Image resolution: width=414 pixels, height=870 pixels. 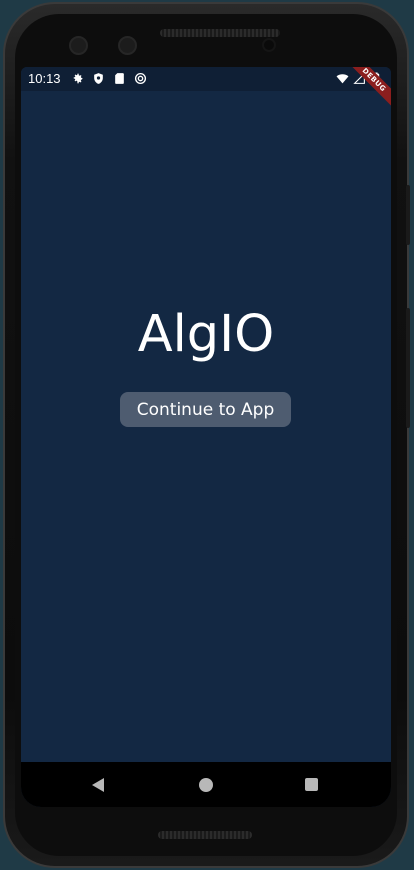 I want to click on volume-button, so click(x=408, y=368).